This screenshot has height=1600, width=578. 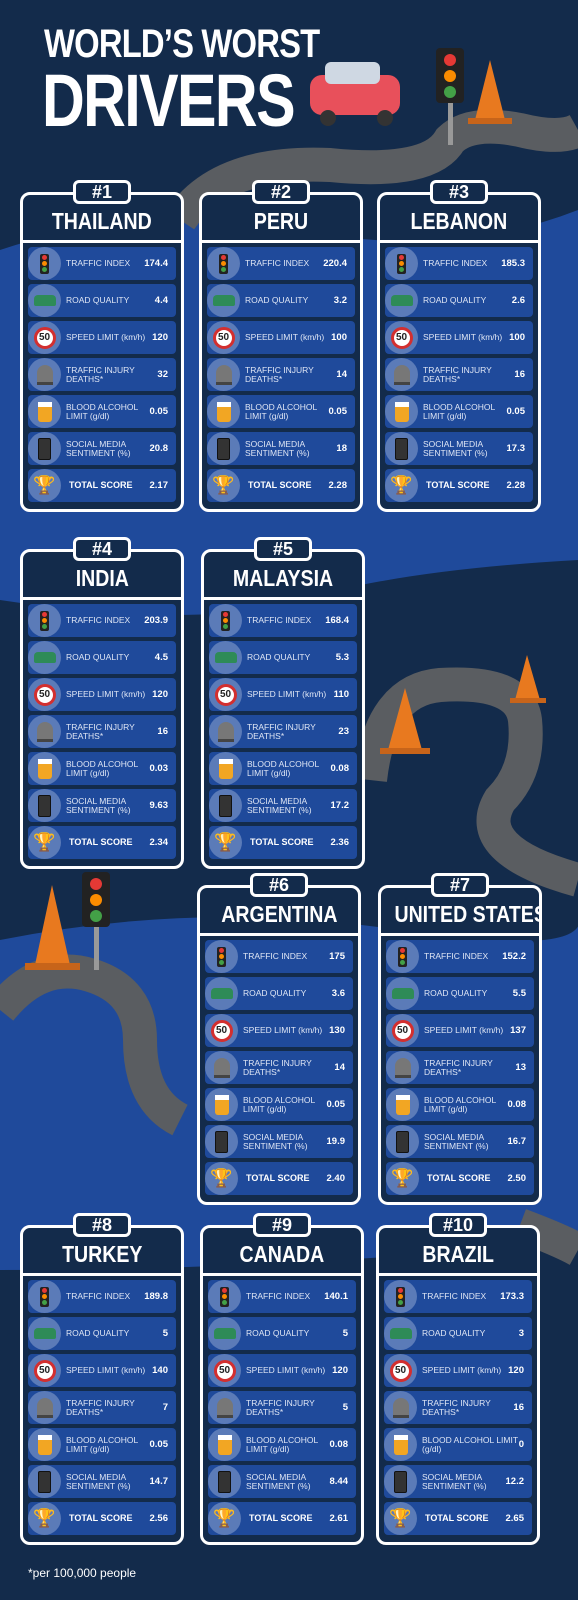 What do you see at coordinates (156, 263) in the screenshot?
I see `stat-value: 174.4` at bounding box center [156, 263].